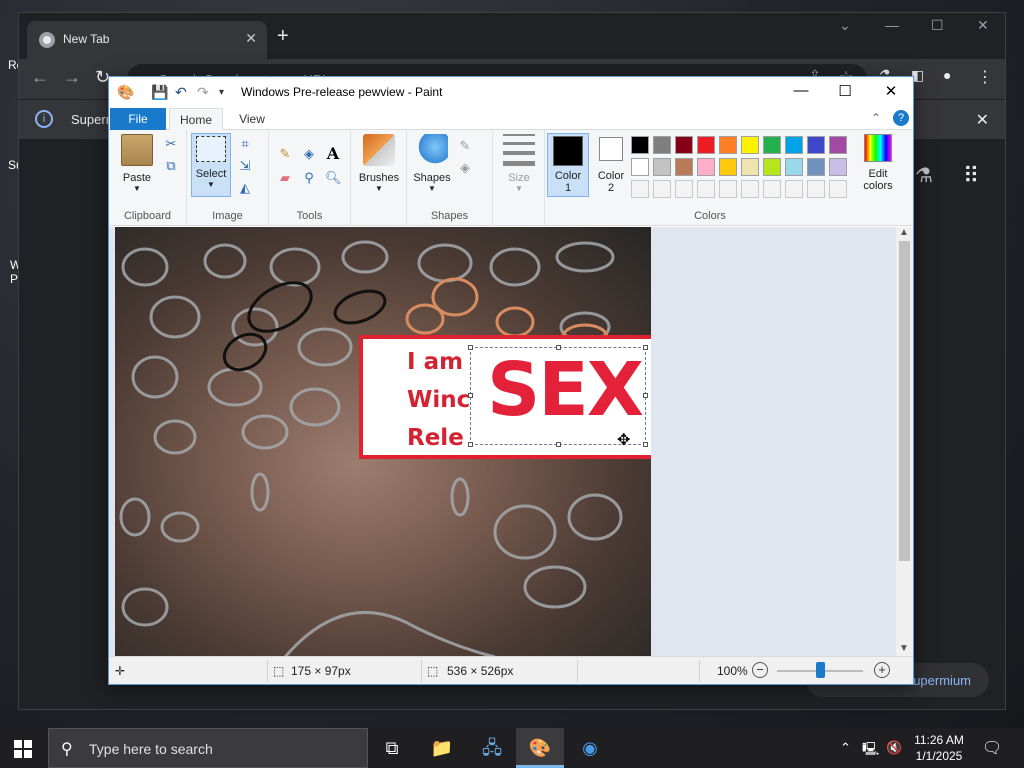  Describe the element at coordinates (72, 77) in the screenshot. I see `forward-icon: →` at that location.